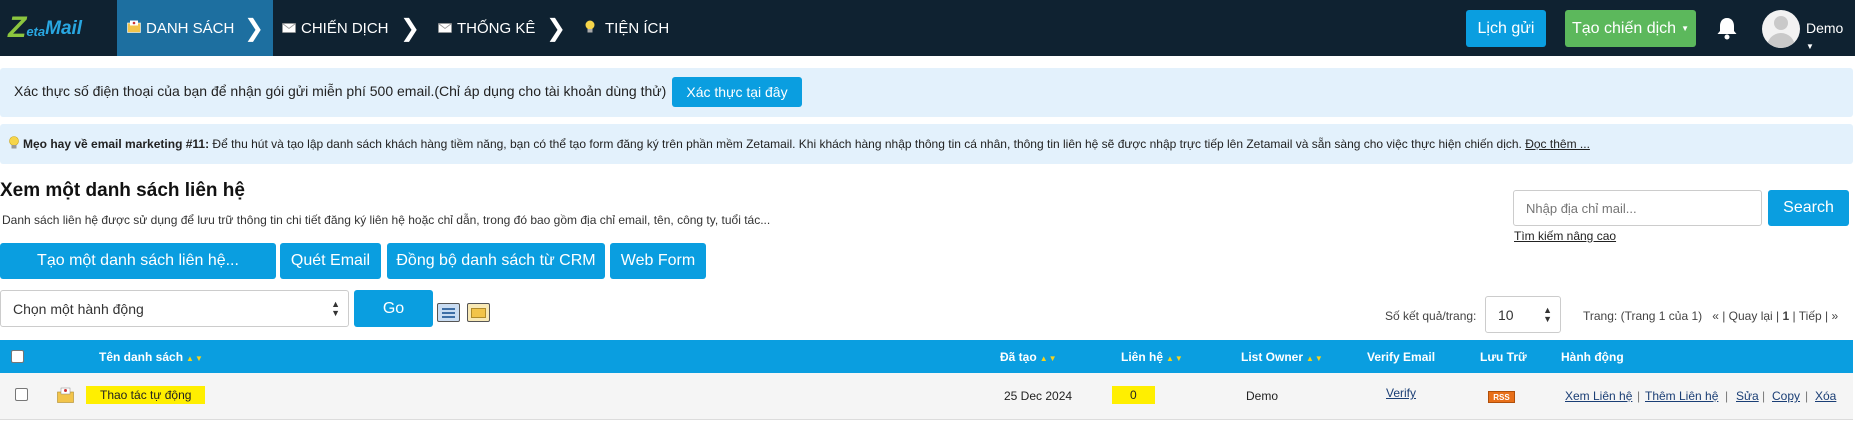 The height and width of the screenshot is (426, 1855). I want to click on select-all-checkbox, so click(17, 356).